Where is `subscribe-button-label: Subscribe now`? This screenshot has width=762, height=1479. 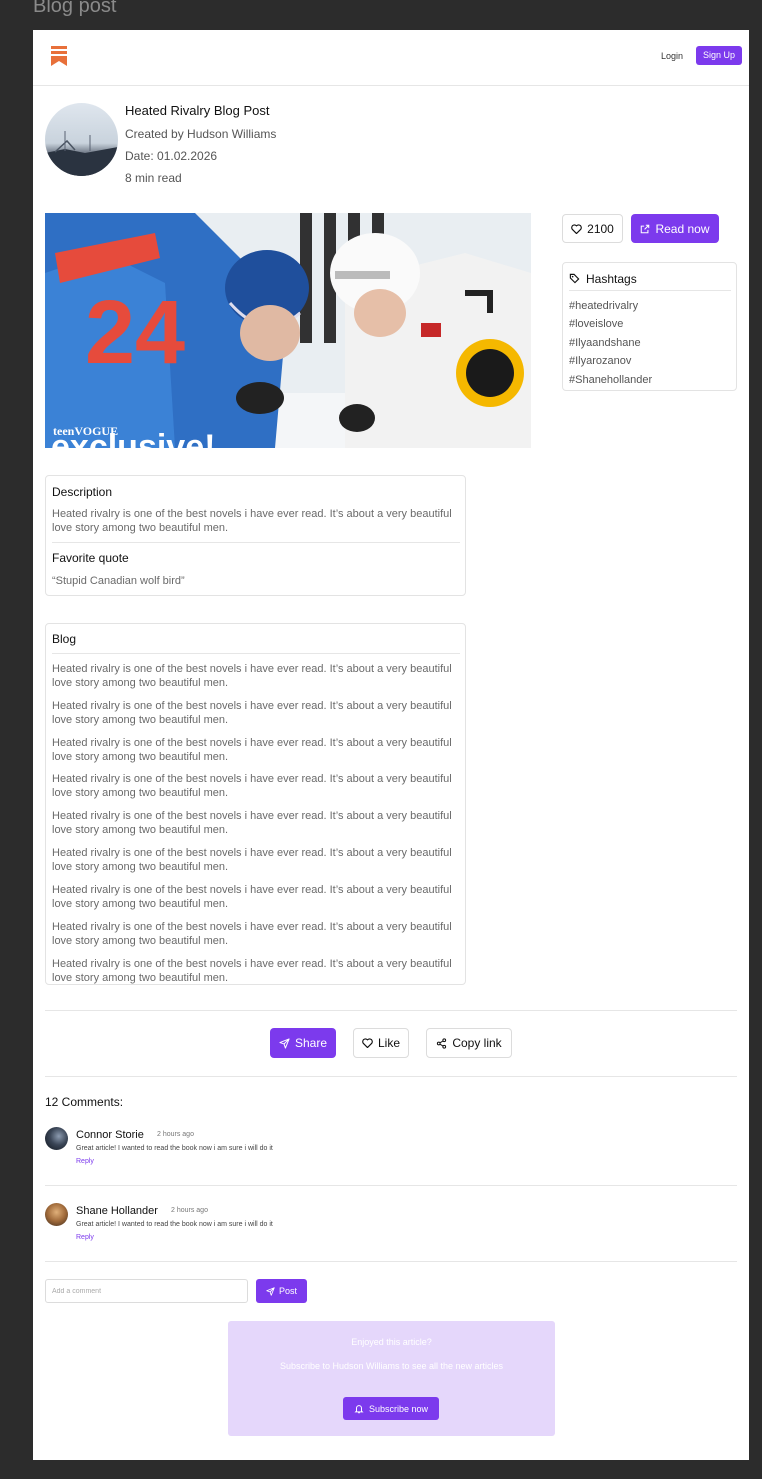 subscribe-button-label: Subscribe now is located at coordinates (398, 1408).